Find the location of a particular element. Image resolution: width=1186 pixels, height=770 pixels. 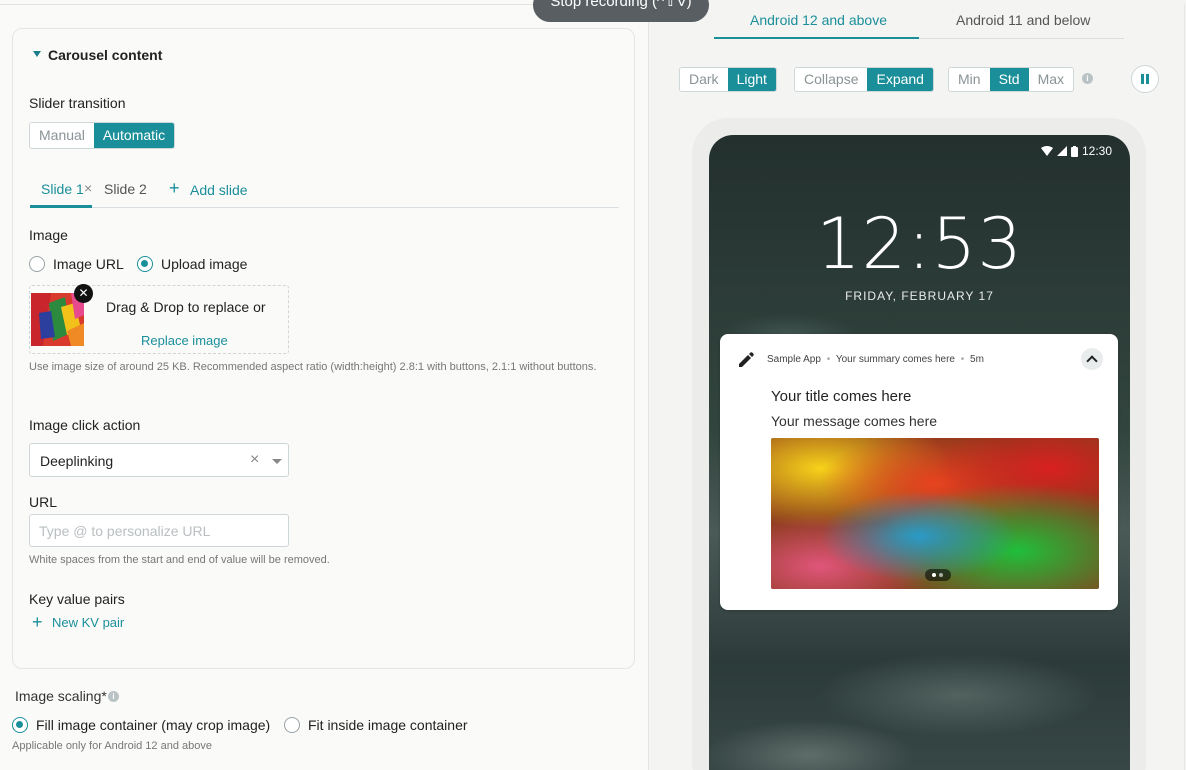

preview-border is located at coordinates (1184, 387).